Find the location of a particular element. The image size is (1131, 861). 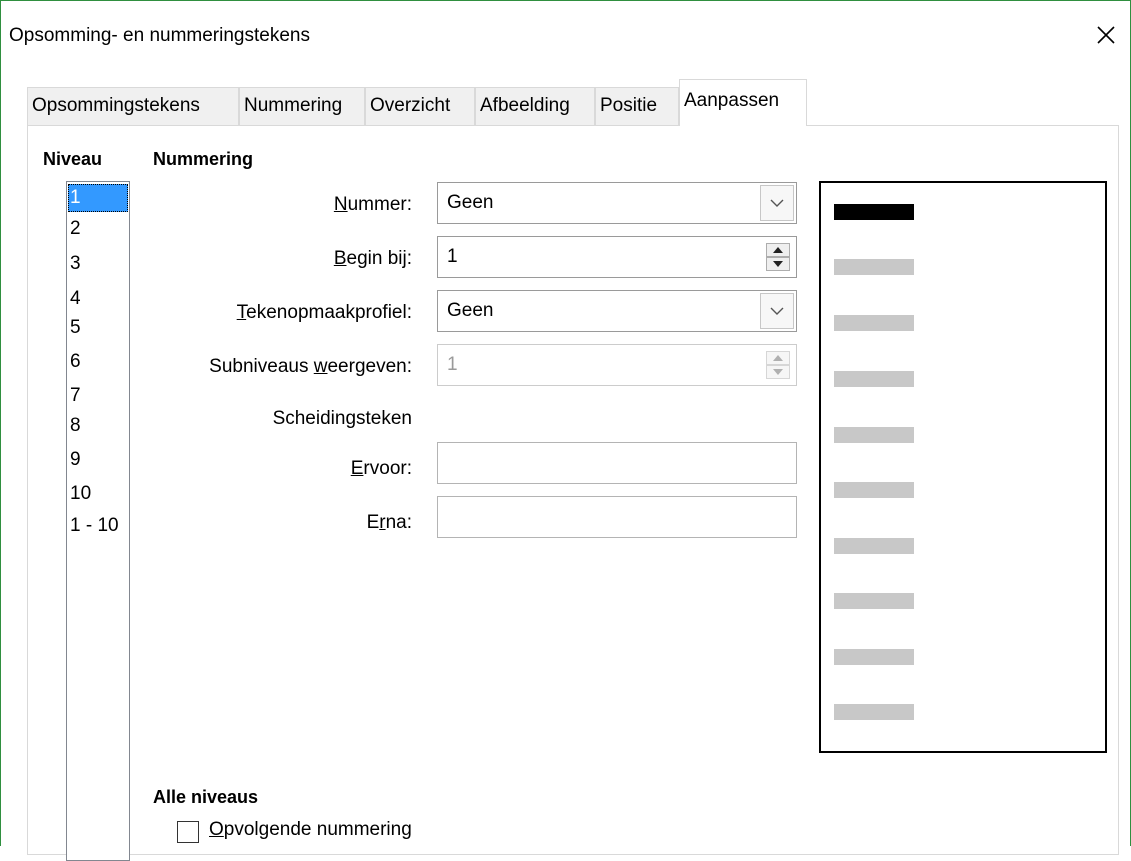

sublevels-decrement-button is located at coordinates (778, 372).